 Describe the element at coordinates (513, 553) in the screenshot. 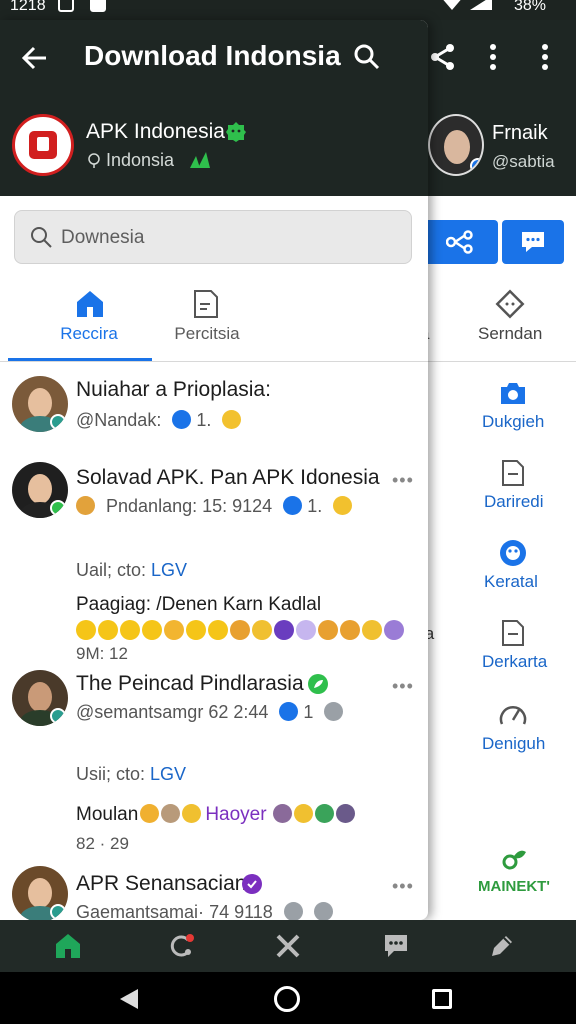

I see `smiley-icon` at that location.